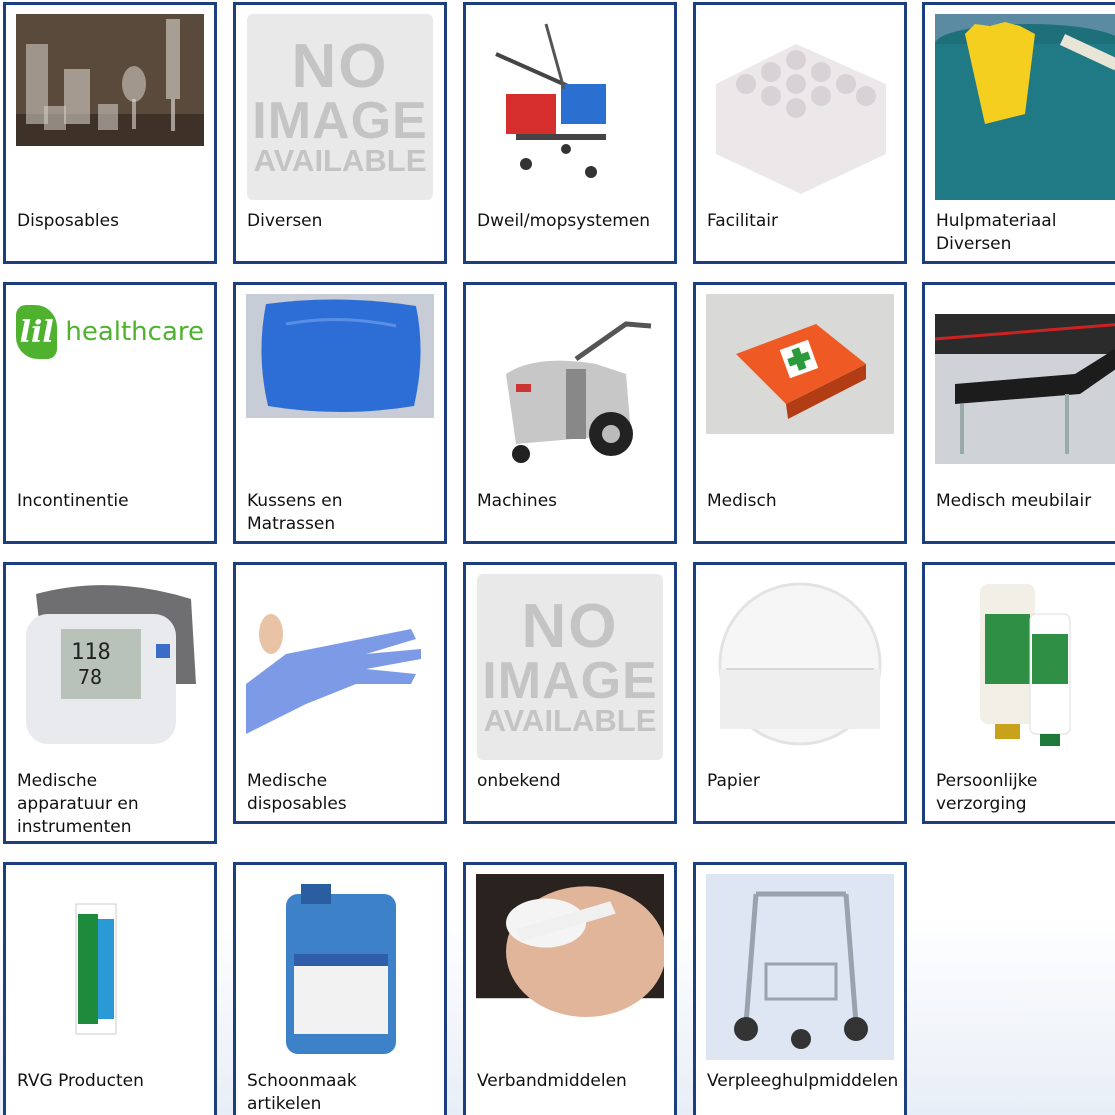  What do you see at coordinates (340, 667) in the screenshot?
I see `nitrile-glove-photo` at bounding box center [340, 667].